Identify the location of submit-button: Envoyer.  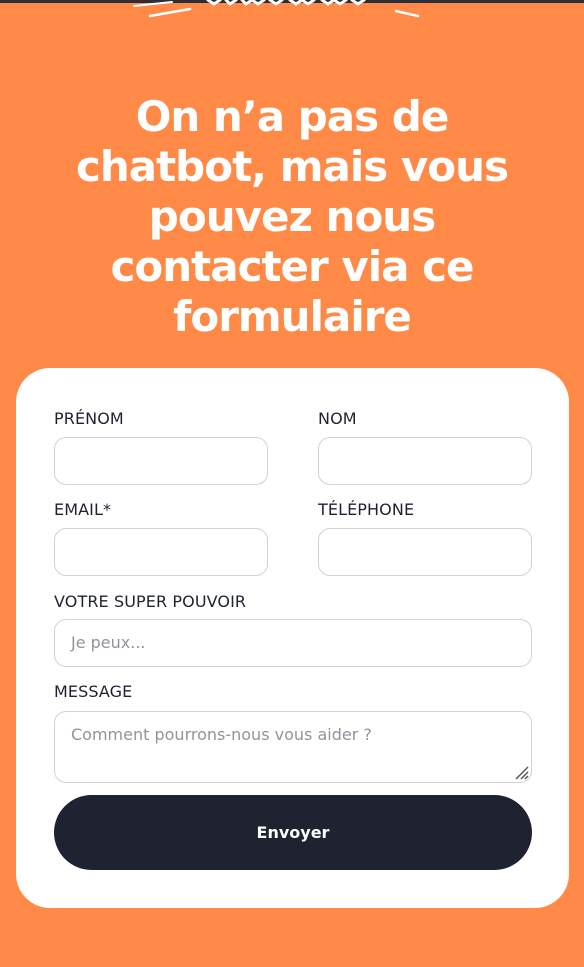
(293, 832).